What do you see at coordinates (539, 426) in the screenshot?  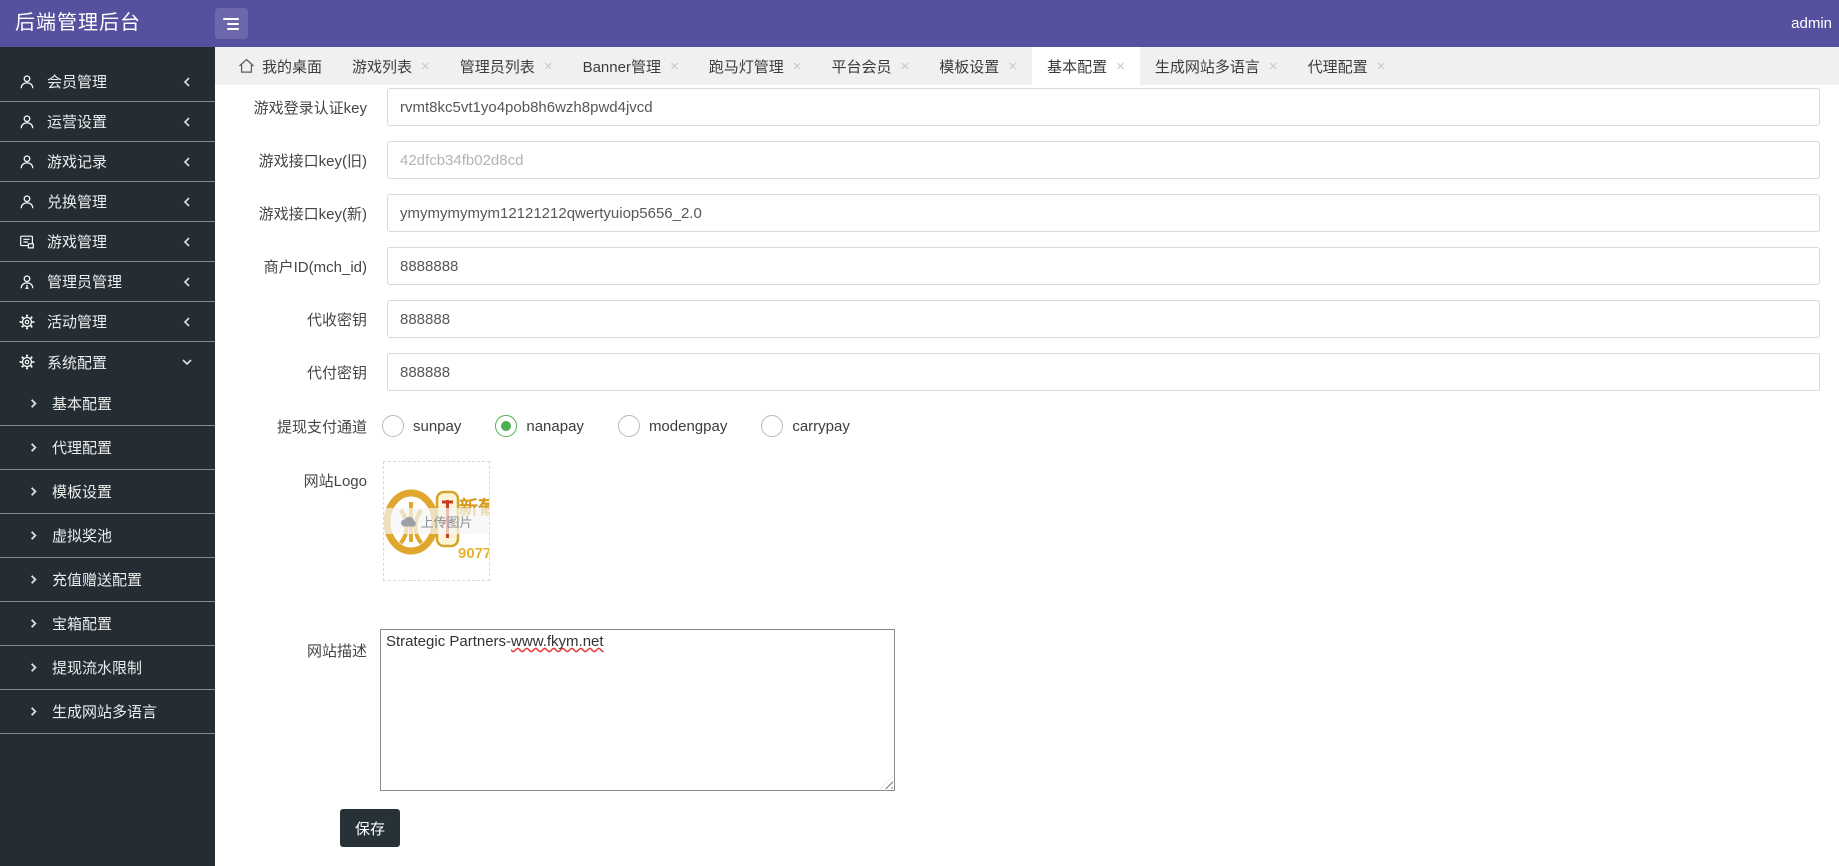 I see `radio-nanapay: nanapay` at bounding box center [539, 426].